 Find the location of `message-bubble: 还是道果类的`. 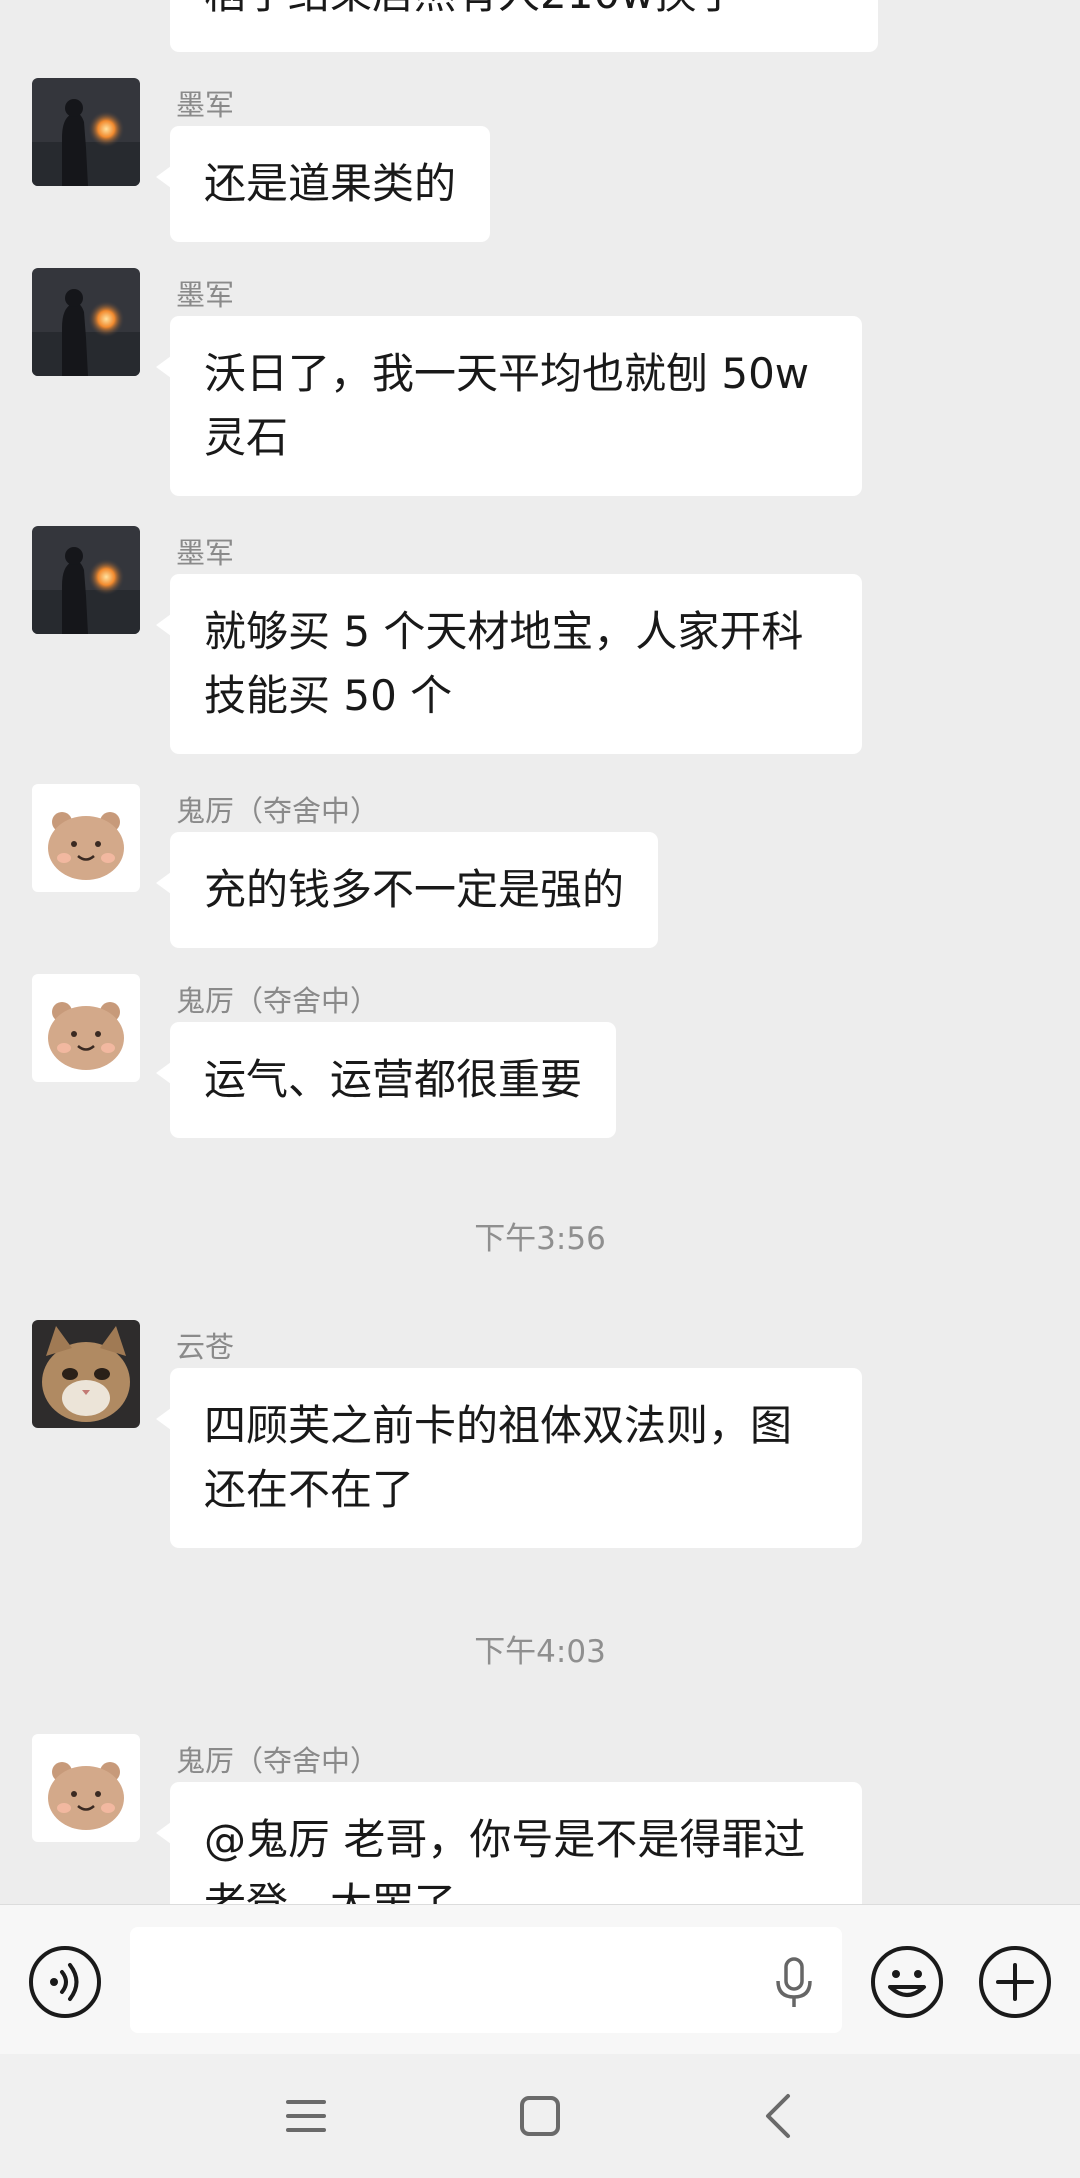

message-bubble: 还是道果类的 is located at coordinates (323, 184).